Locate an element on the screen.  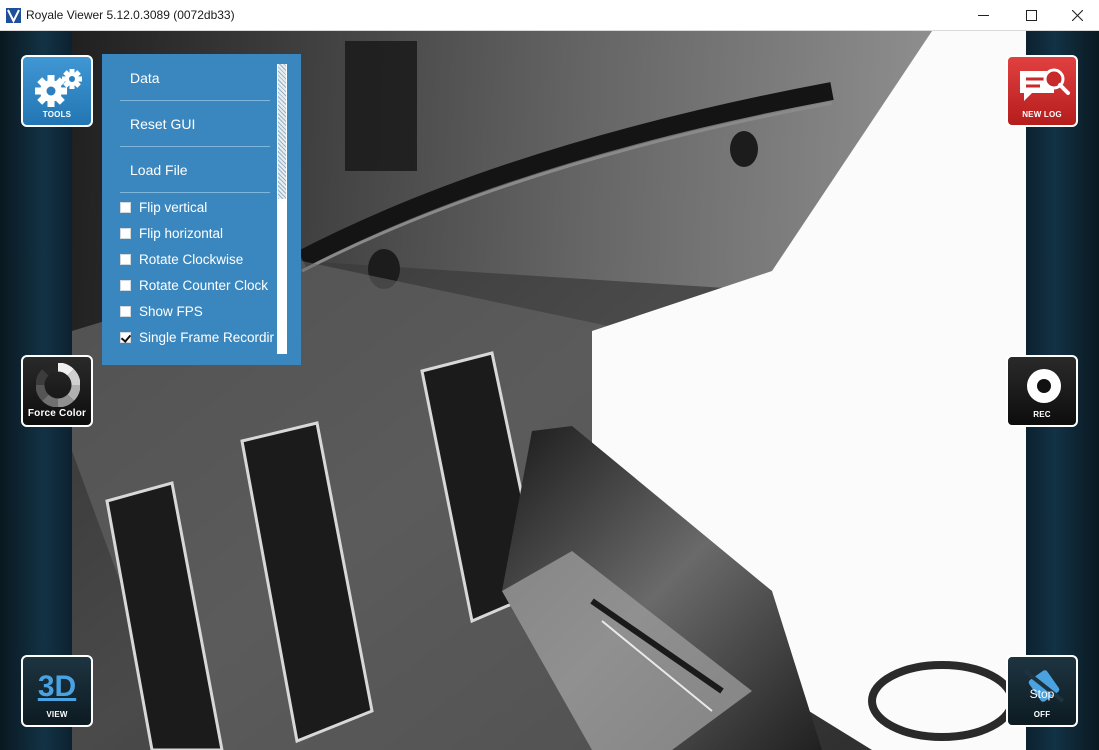
checkbox-rotate-counter-clockwise: Rotate Counter Clock is located at coordinates (197, 286).